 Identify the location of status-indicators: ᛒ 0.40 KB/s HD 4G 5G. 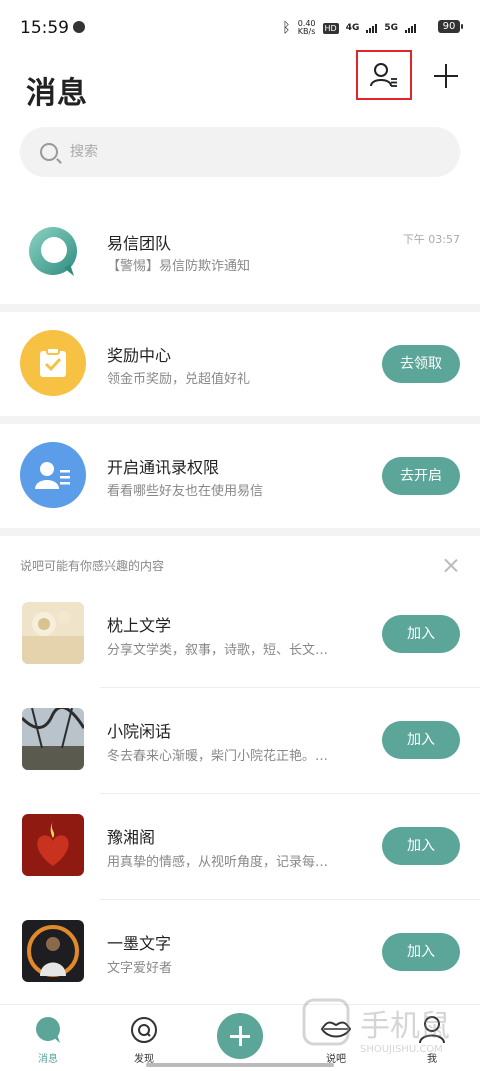
(349, 28).